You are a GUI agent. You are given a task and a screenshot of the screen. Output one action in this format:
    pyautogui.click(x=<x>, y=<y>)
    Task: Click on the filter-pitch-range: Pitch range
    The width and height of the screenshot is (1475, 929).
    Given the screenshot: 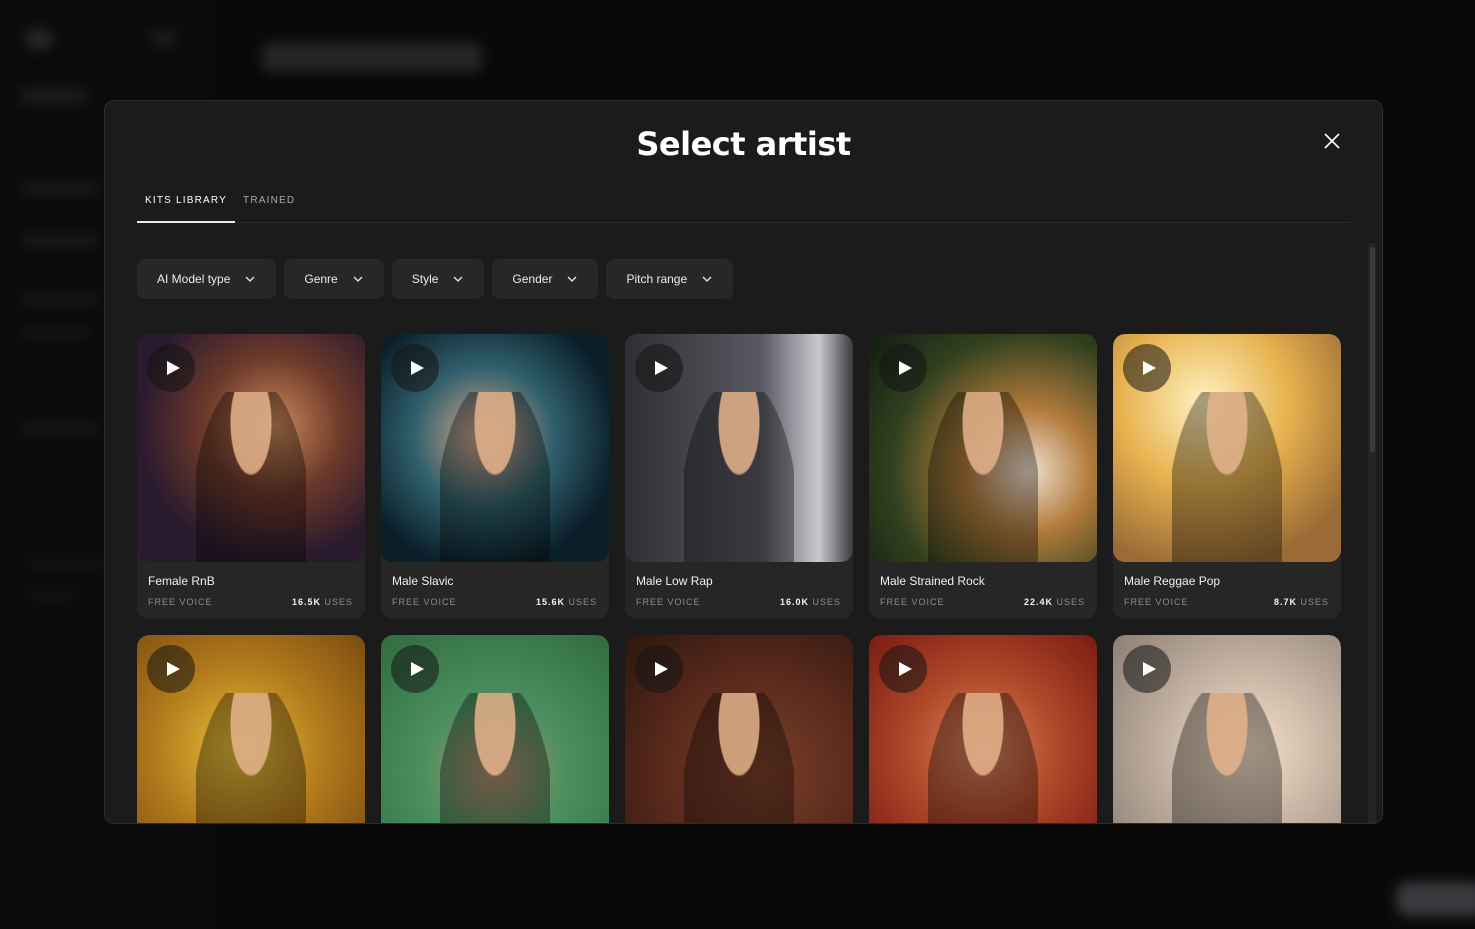 What is the action you would take?
    pyautogui.click(x=670, y=279)
    